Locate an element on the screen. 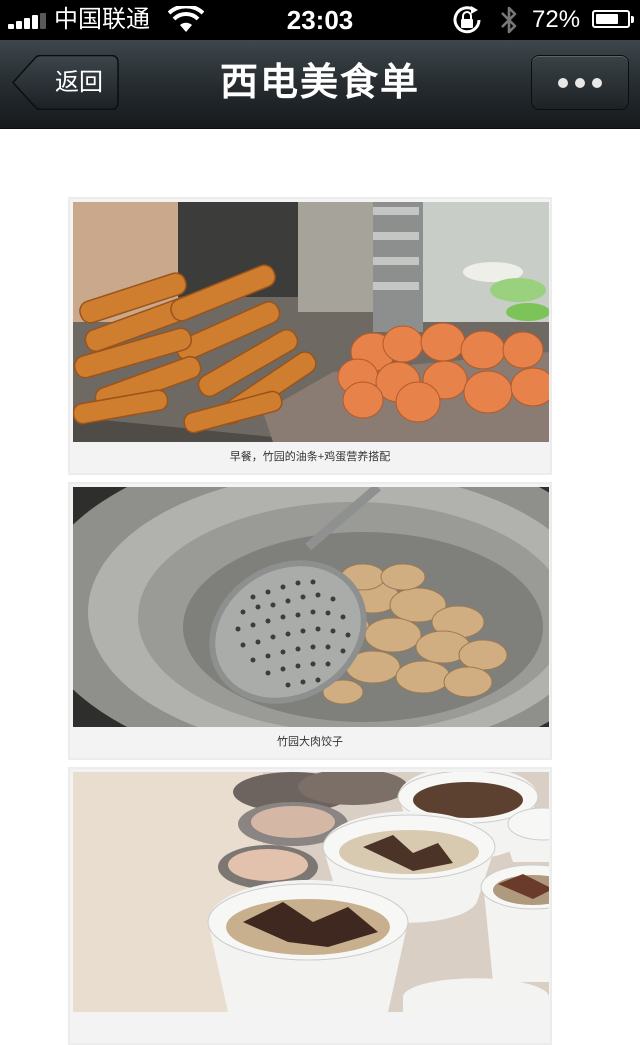  more-dots-icon is located at coordinates (580, 82).